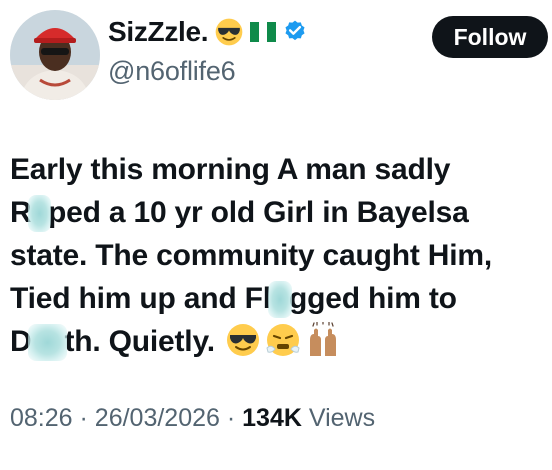  I want to click on censor-blur: o, so click(280, 298).